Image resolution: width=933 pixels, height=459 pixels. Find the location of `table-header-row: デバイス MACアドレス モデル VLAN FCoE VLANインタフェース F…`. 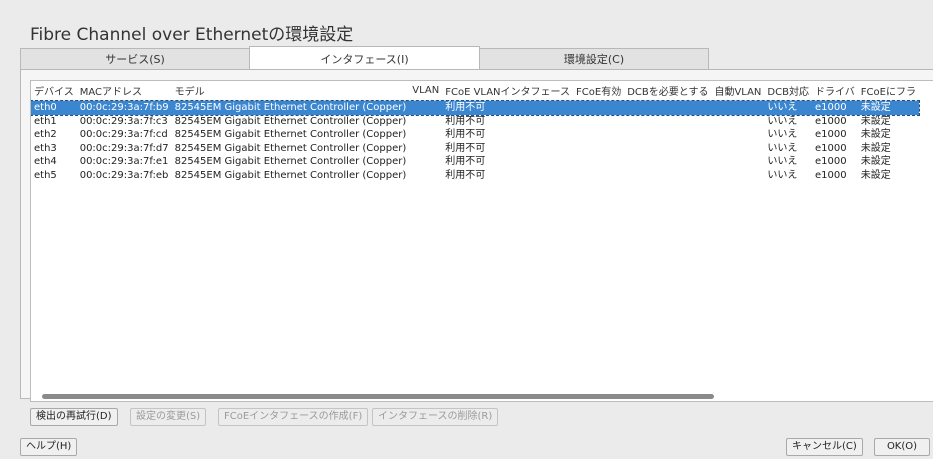

table-header-row: デバイス MACアドレス モデル VLAN FCoE VLANインタフェース F… is located at coordinates (475, 91).